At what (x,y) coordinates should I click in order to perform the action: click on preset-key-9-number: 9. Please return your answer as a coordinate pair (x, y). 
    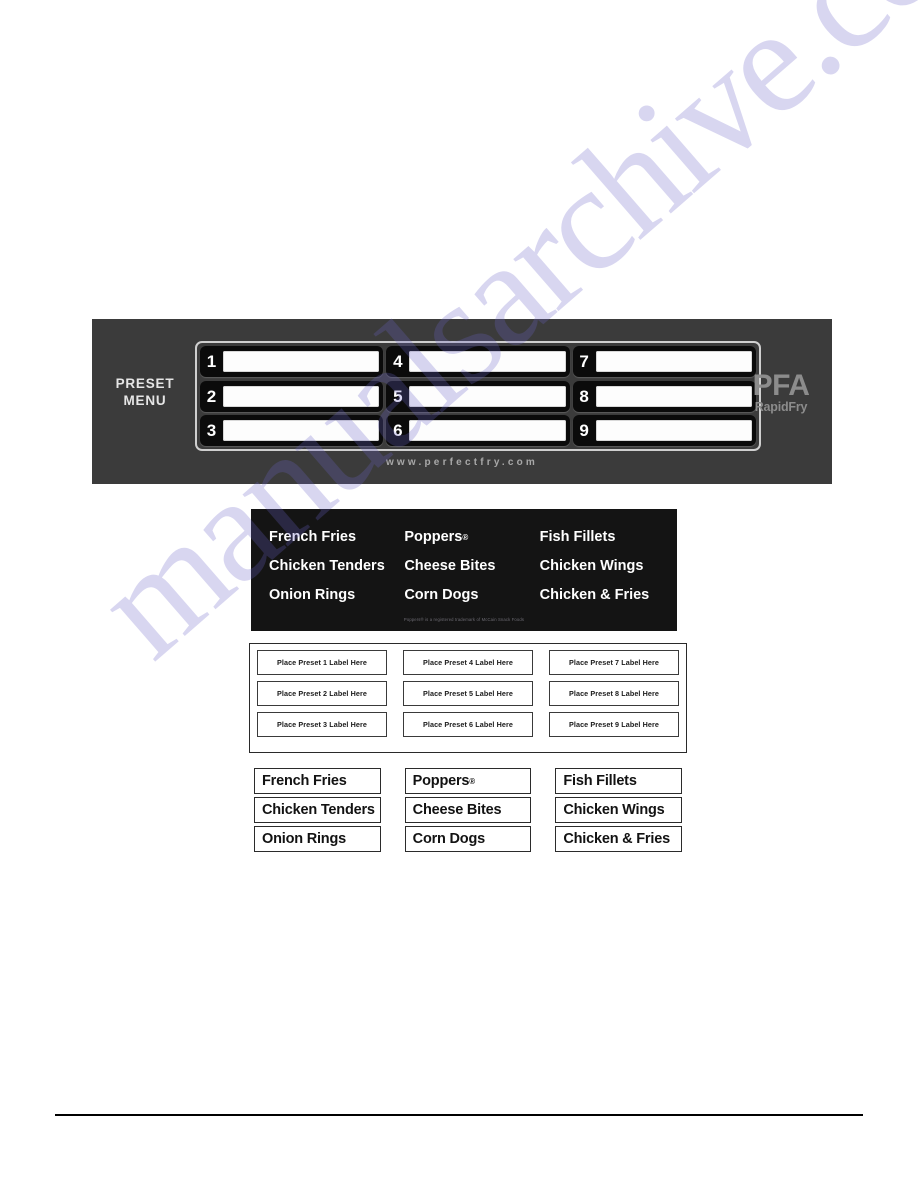
    Looking at the image, I should click on (584, 430).